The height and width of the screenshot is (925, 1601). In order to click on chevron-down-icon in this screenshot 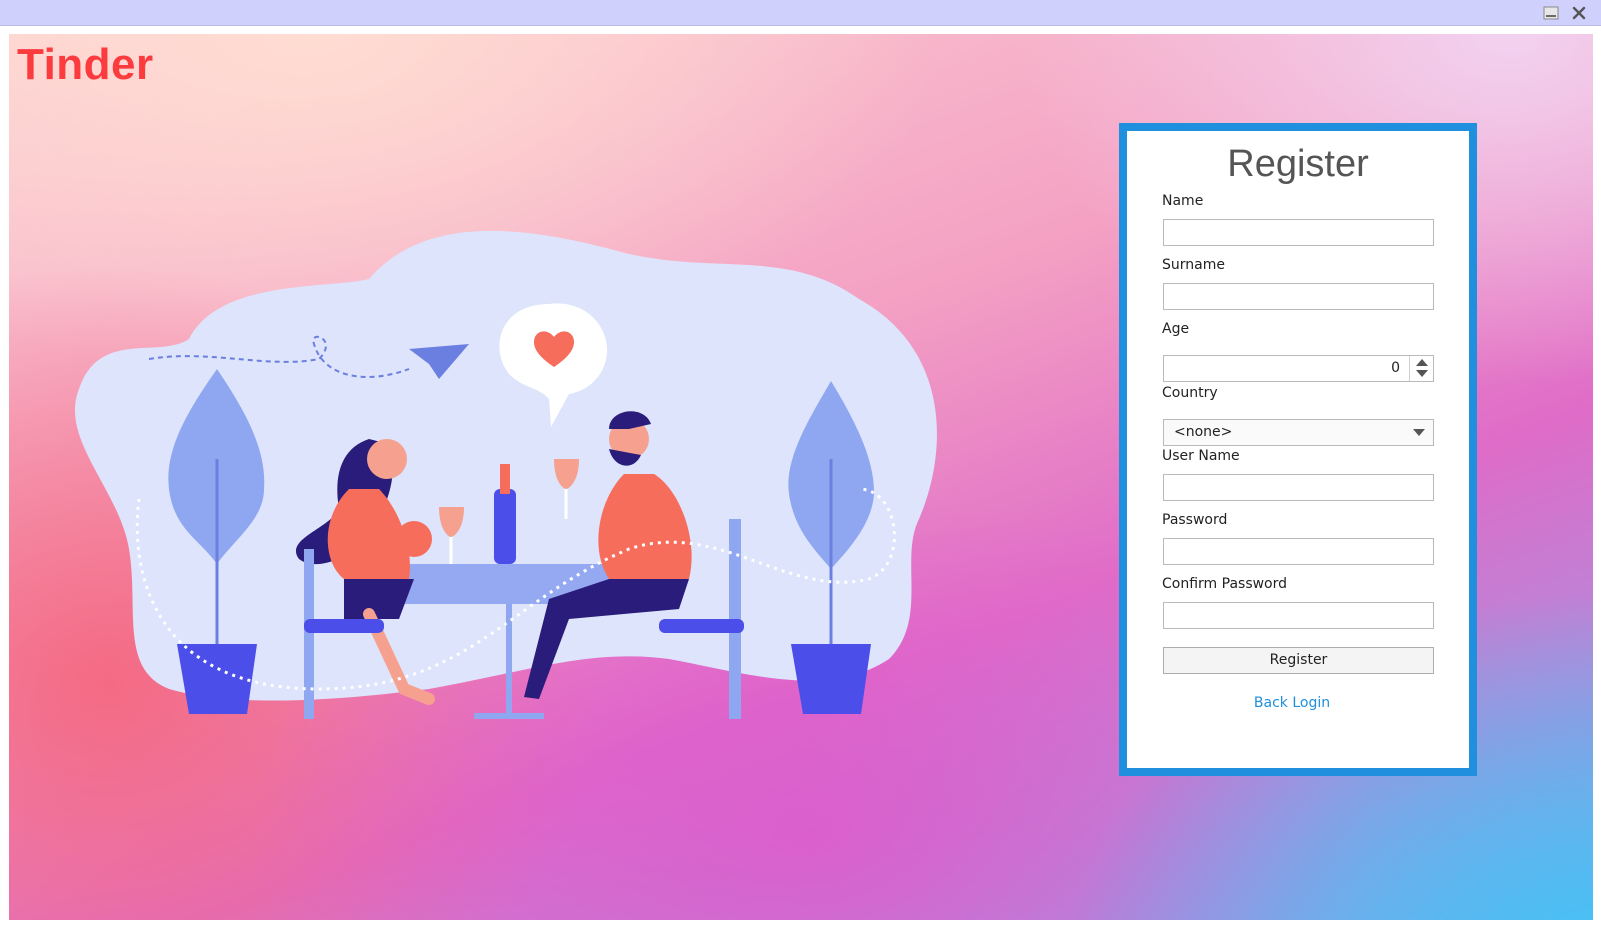, I will do `click(1419, 432)`.